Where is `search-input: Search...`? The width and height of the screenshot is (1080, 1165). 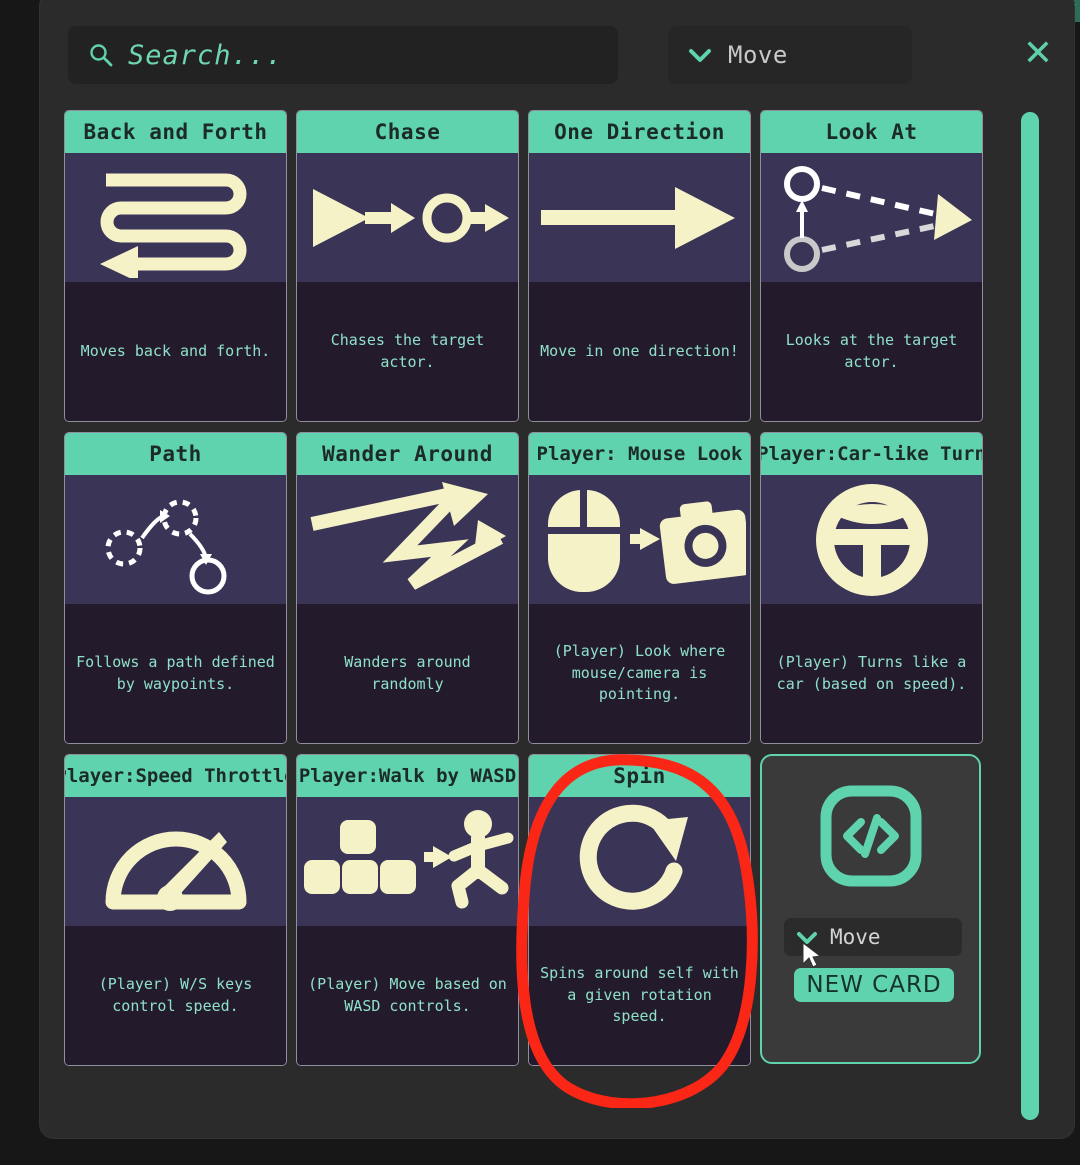
search-input: Search... is located at coordinates (343, 55).